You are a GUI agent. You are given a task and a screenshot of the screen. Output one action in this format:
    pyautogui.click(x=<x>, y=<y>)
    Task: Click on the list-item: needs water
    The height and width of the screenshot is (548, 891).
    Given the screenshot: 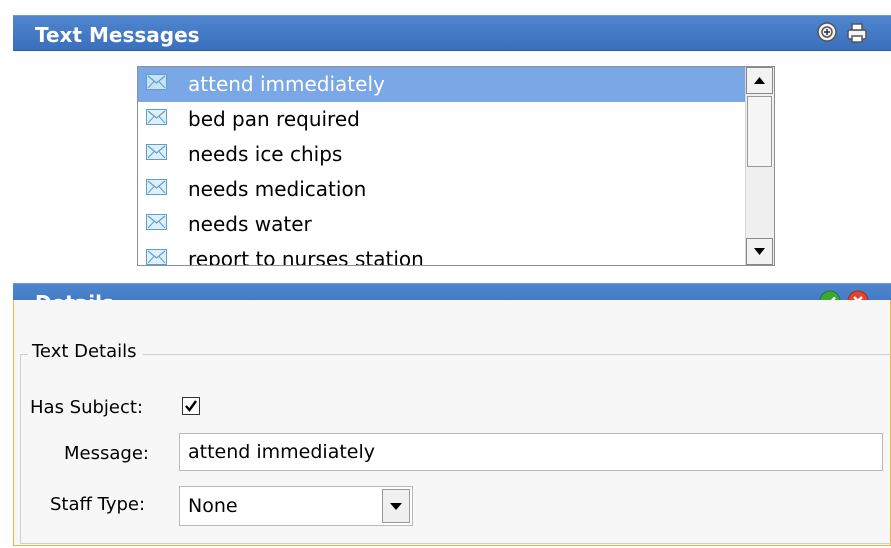 What is the action you would take?
    pyautogui.click(x=442, y=224)
    